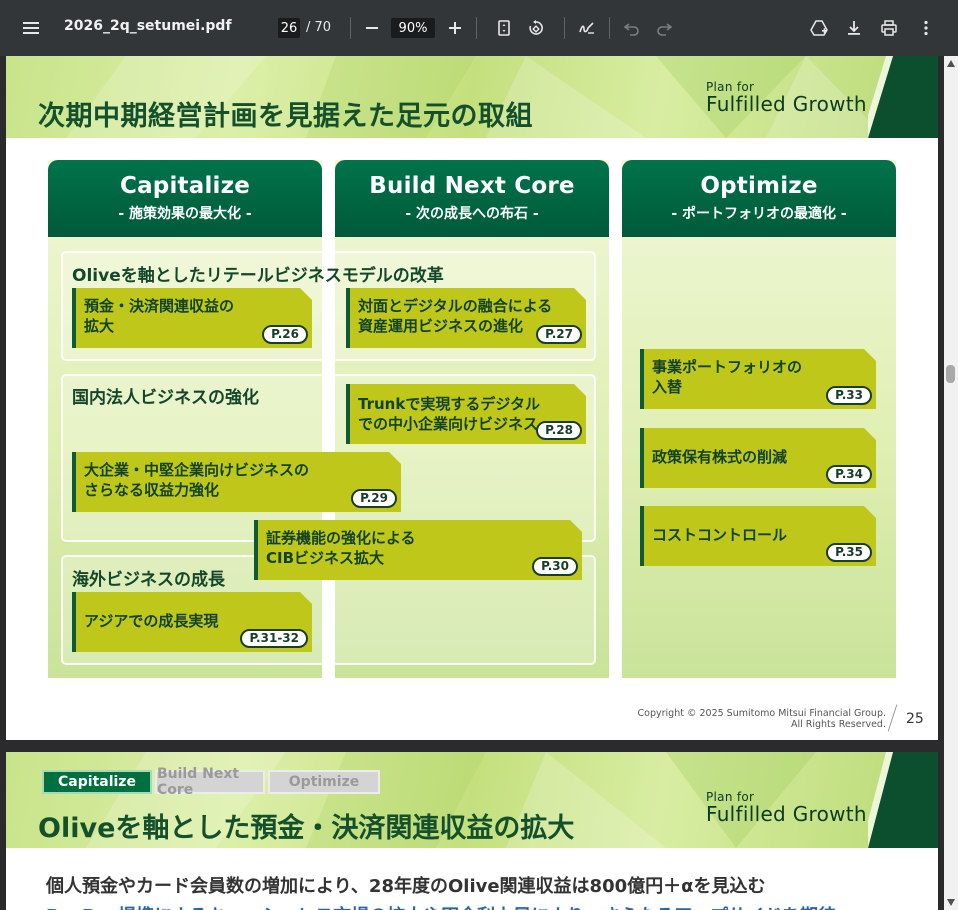  What do you see at coordinates (274, 638) in the screenshot?
I see `page-ref-badge: P.31-32` at bounding box center [274, 638].